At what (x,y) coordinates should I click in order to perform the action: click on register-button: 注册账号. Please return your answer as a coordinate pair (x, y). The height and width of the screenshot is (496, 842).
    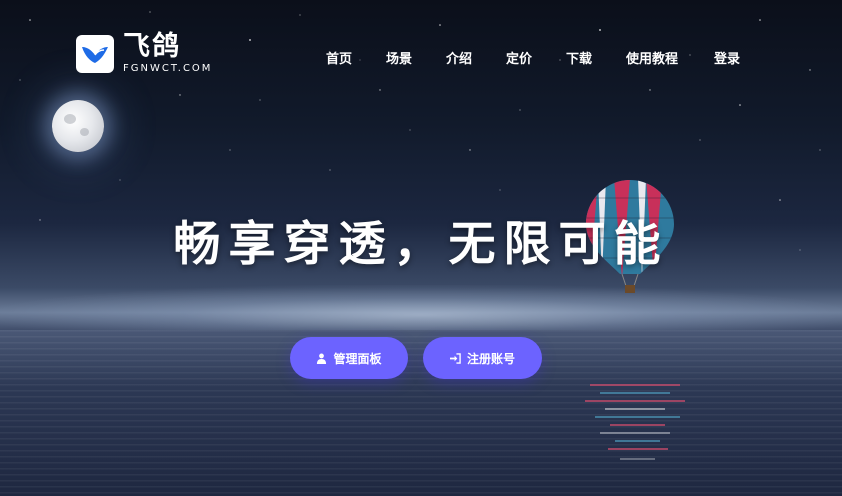
    Looking at the image, I should click on (482, 358).